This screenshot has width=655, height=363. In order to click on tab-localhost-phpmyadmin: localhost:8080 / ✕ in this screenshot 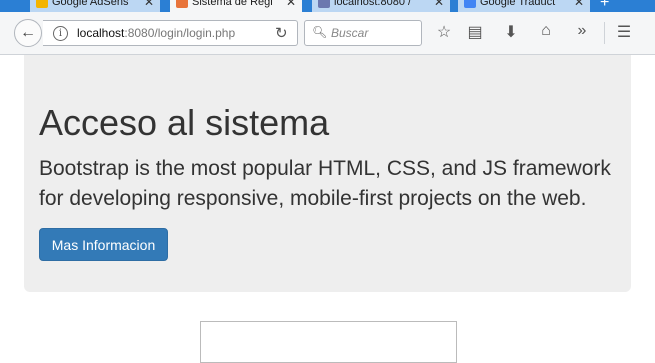, I will do `click(381, 6)`.